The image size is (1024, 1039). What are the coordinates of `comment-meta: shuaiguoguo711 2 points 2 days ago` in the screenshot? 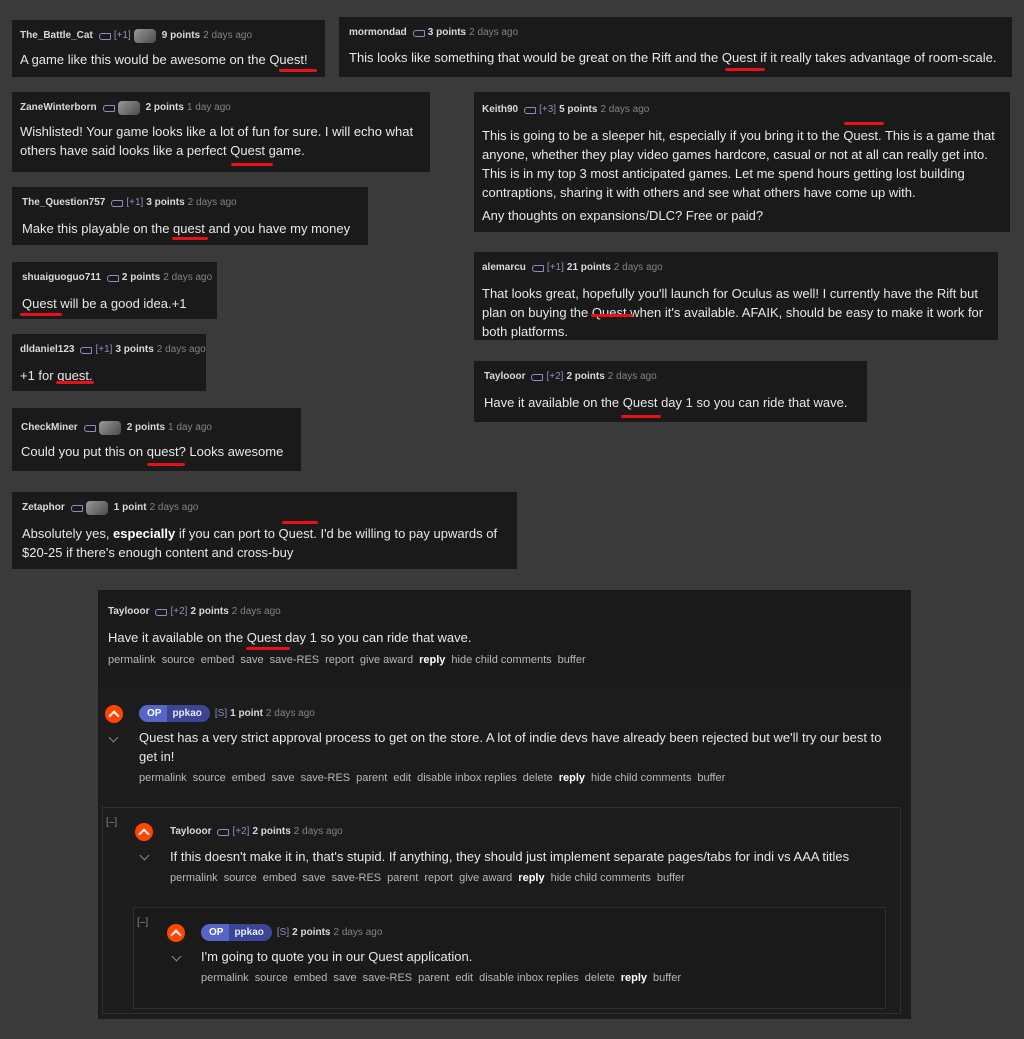 It's located at (119, 278).